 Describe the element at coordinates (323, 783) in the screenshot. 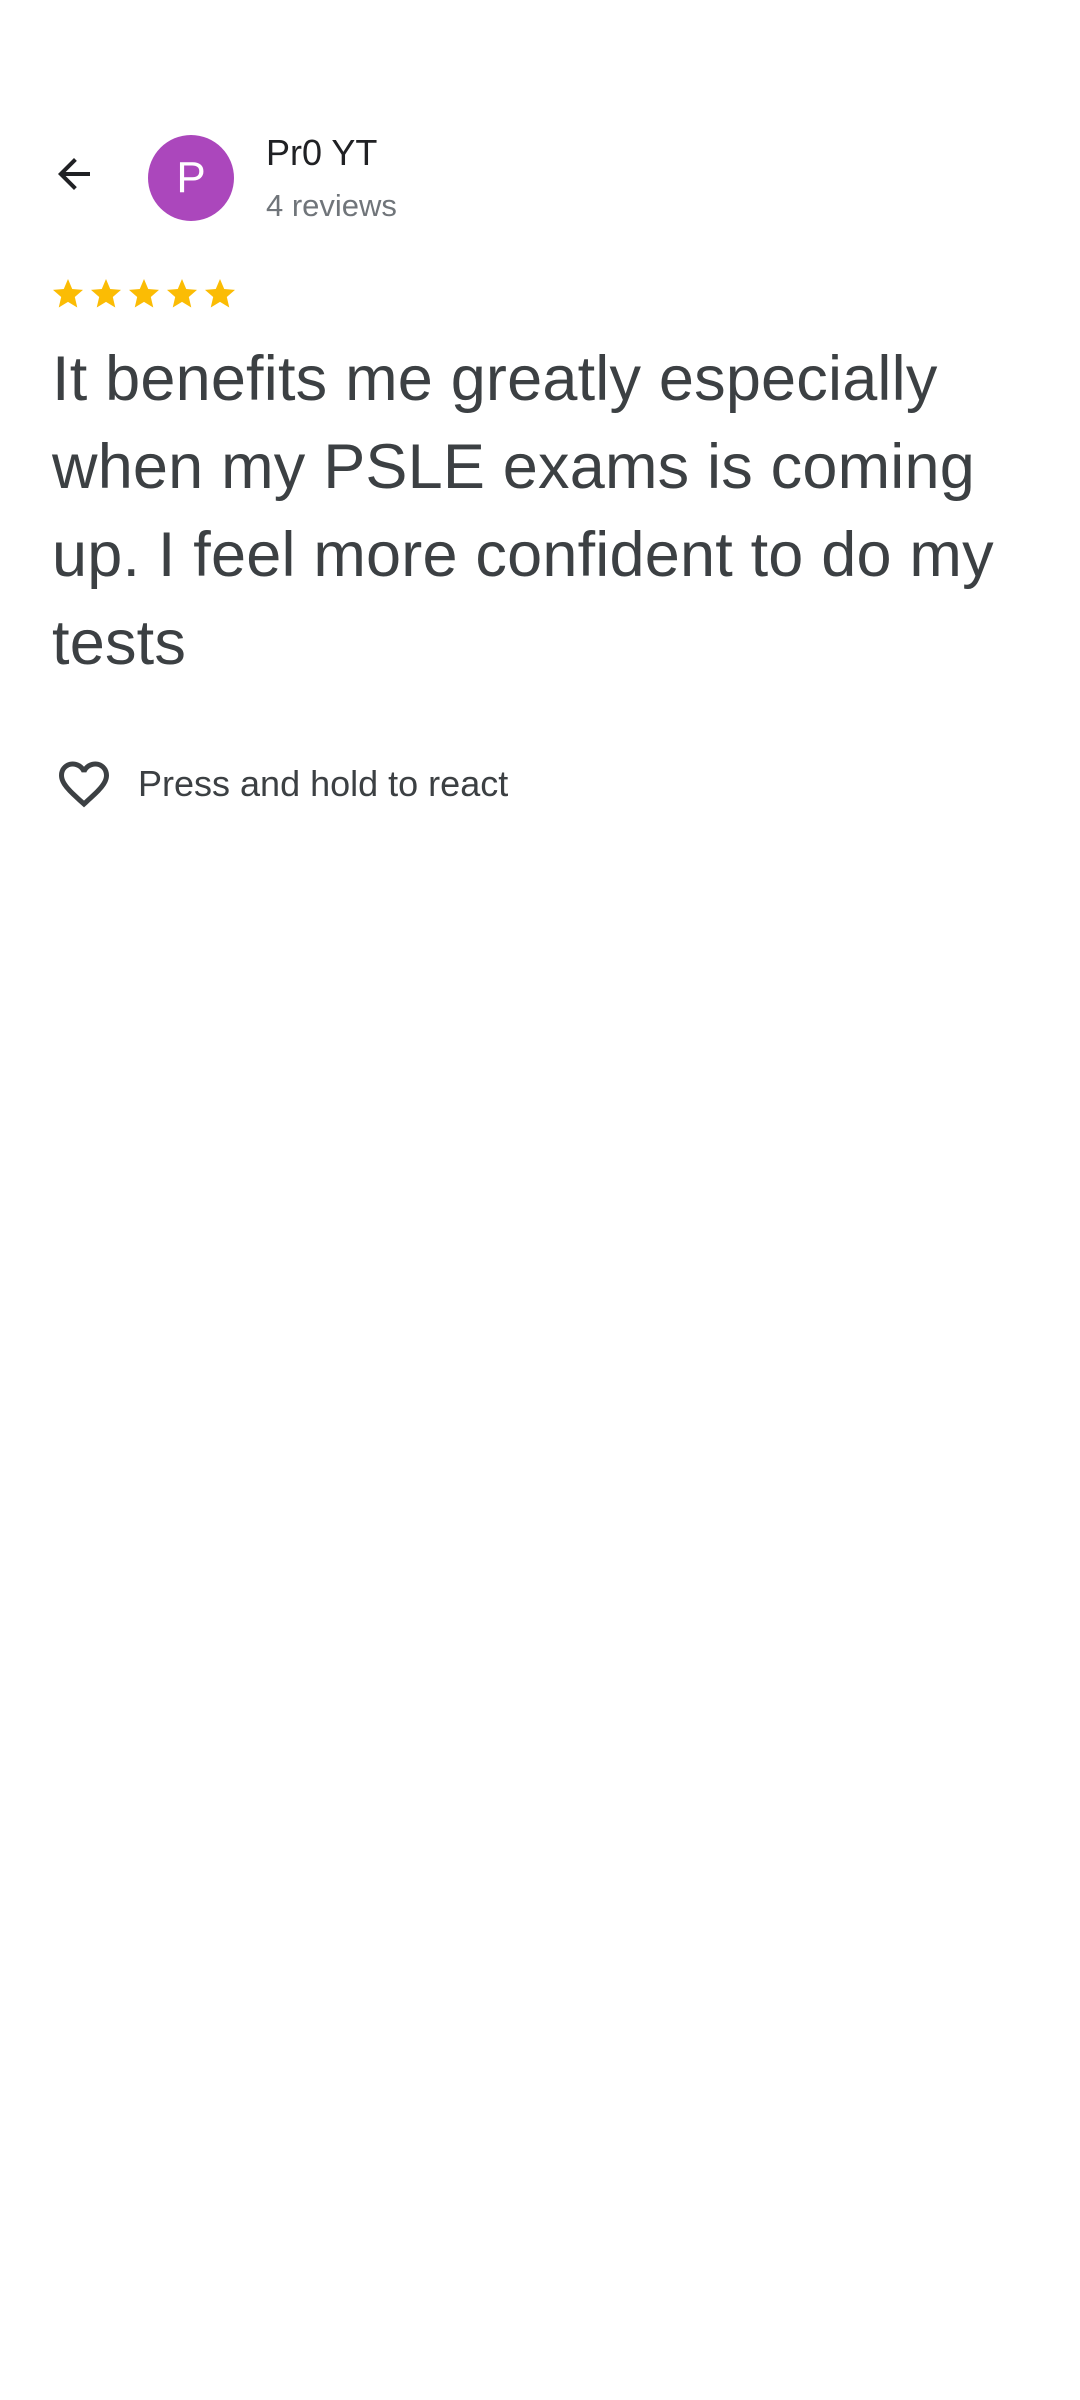

I see `react-label: Press and hold to react` at that location.